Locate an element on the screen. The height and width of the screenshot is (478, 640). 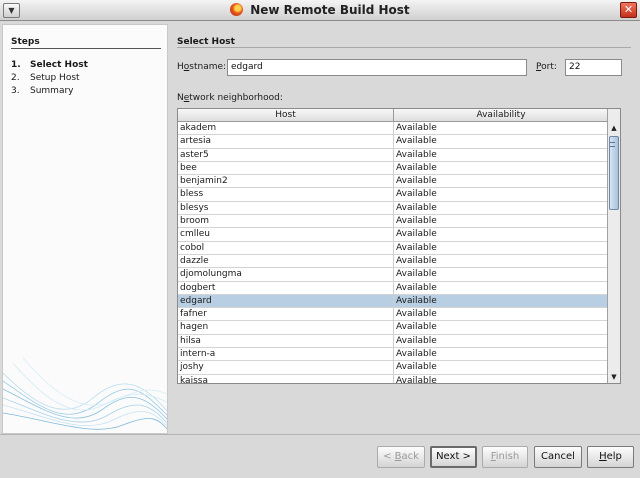
finish-button-suffix: inish is located at coordinates (507, 456).